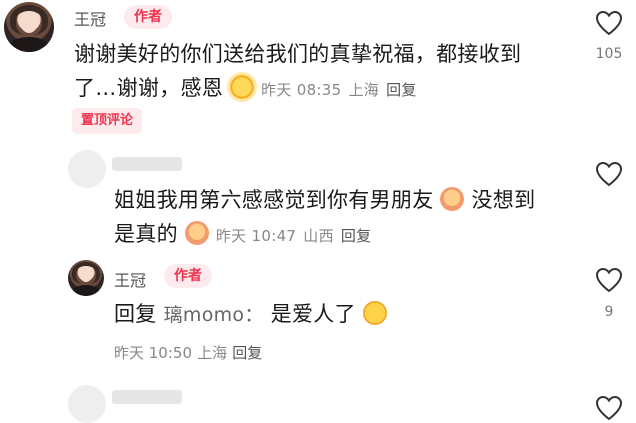  What do you see at coordinates (135, 314) in the screenshot?
I see `reply-prefix: 回复` at bounding box center [135, 314].